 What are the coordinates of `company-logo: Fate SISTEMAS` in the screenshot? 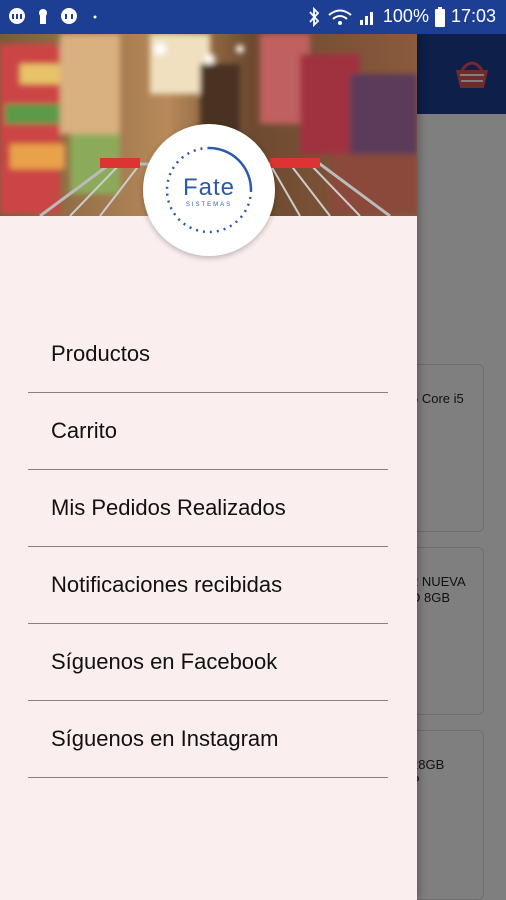 It's located at (209, 190).